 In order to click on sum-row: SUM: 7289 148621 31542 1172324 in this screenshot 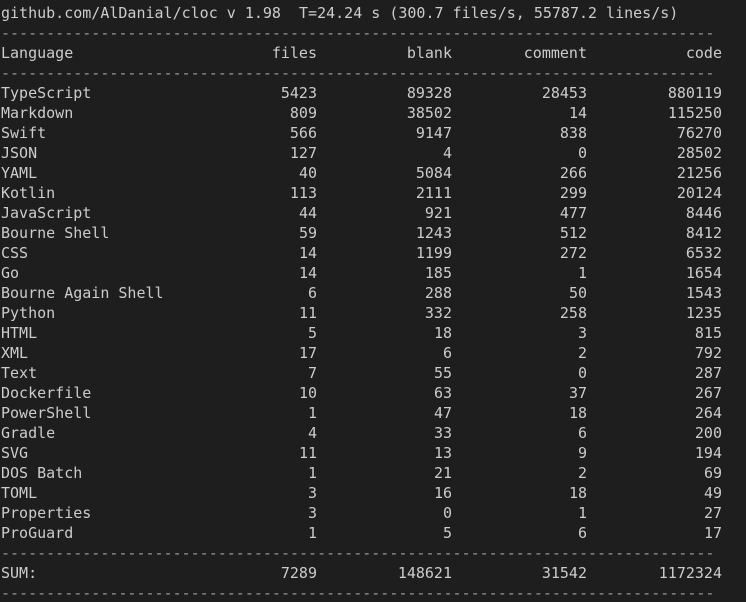, I will do `click(361, 573)`.